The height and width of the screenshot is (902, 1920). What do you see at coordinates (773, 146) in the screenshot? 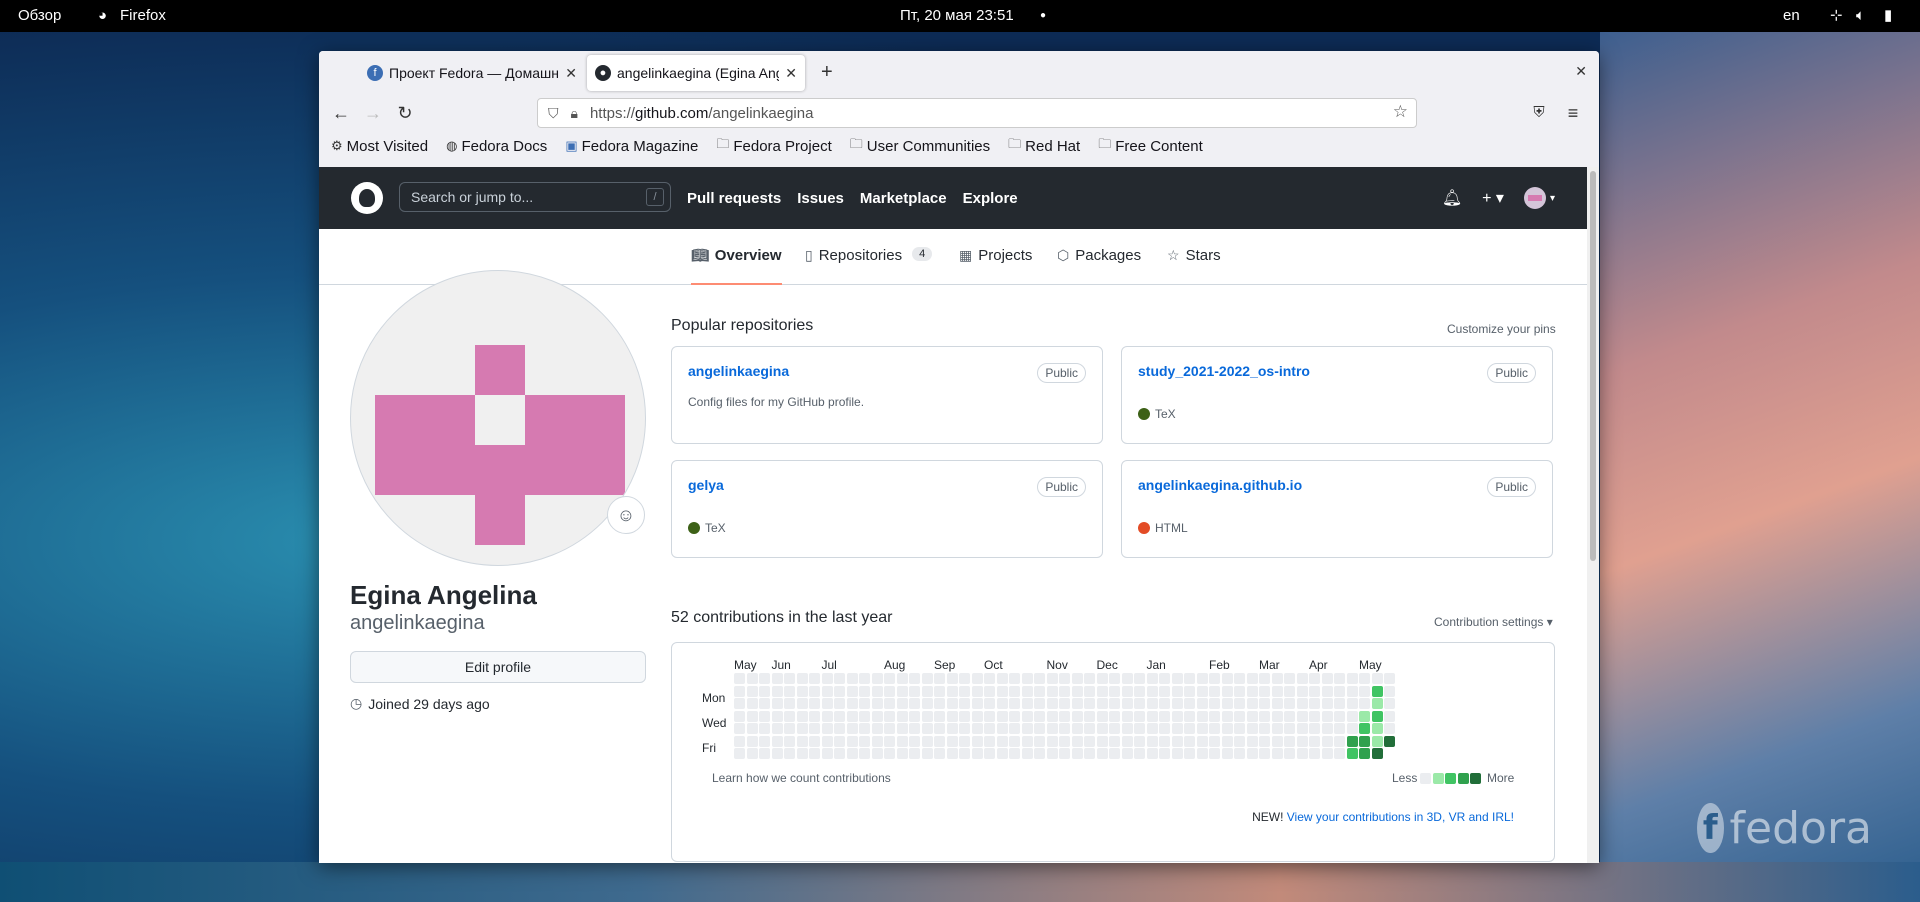
I see `bookmark-folder-fedora-project: 🗀 Fedora Project` at bounding box center [773, 146].